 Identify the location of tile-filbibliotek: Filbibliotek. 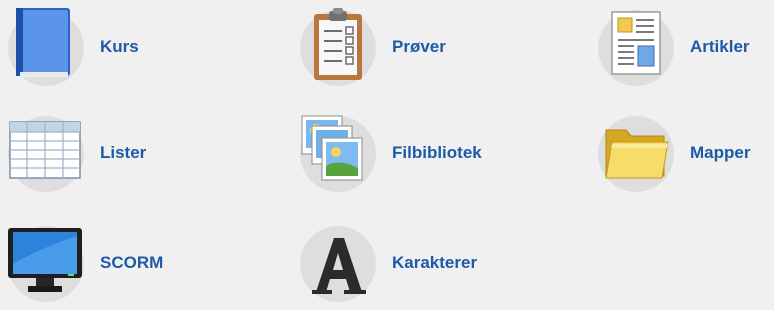
(425, 157).